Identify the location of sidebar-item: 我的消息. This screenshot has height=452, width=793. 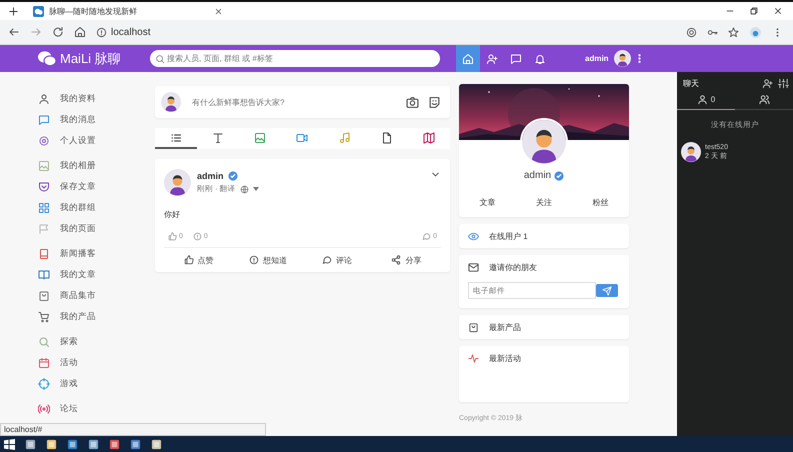
(96, 119).